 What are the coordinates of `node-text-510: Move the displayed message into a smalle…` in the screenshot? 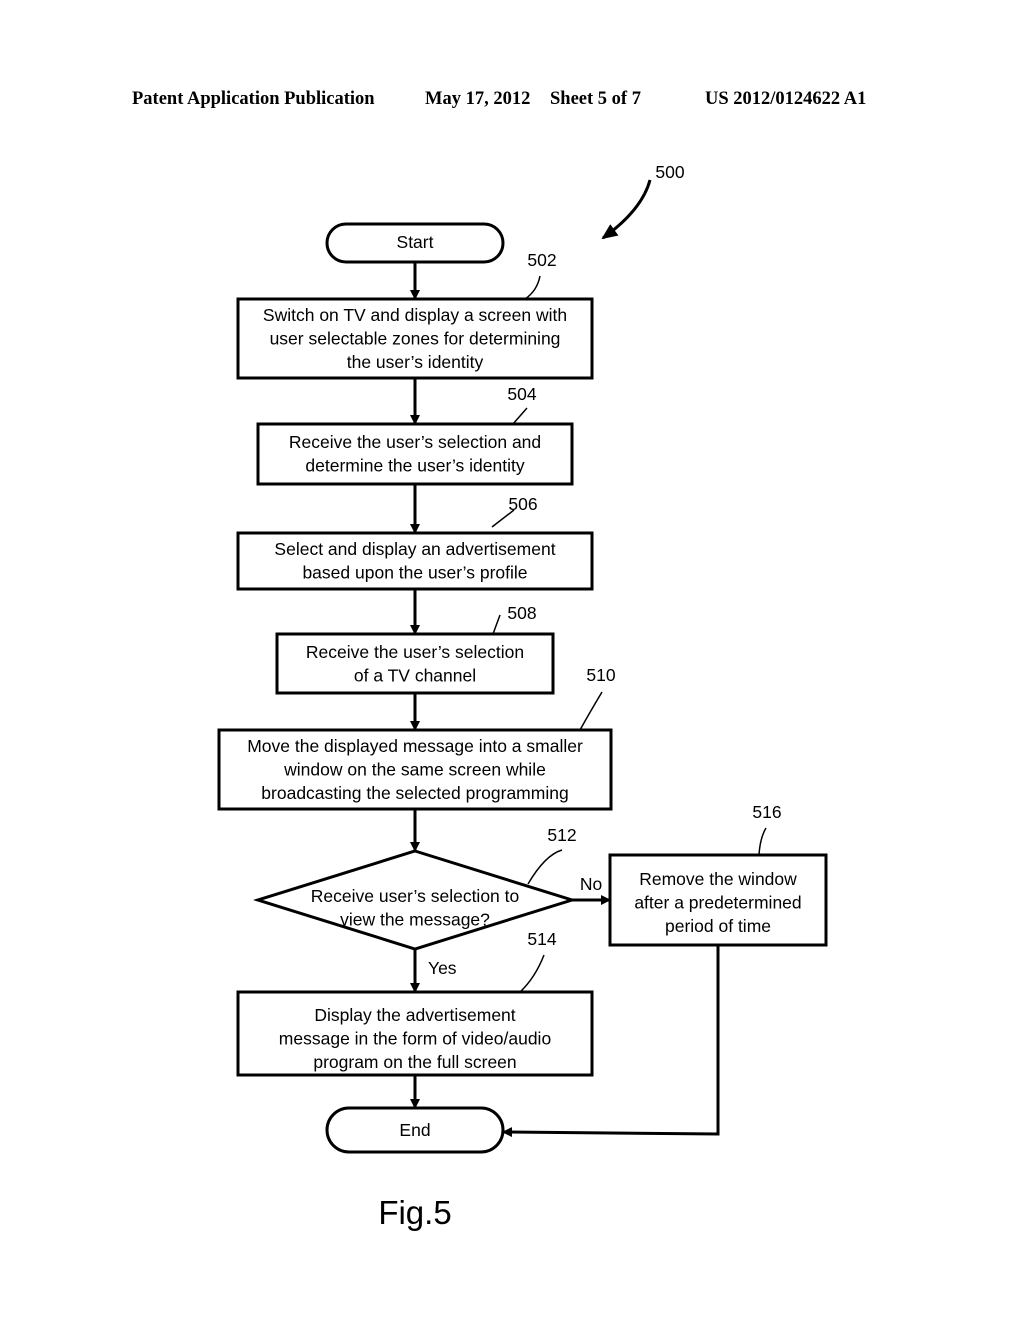 It's located at (415, 746).